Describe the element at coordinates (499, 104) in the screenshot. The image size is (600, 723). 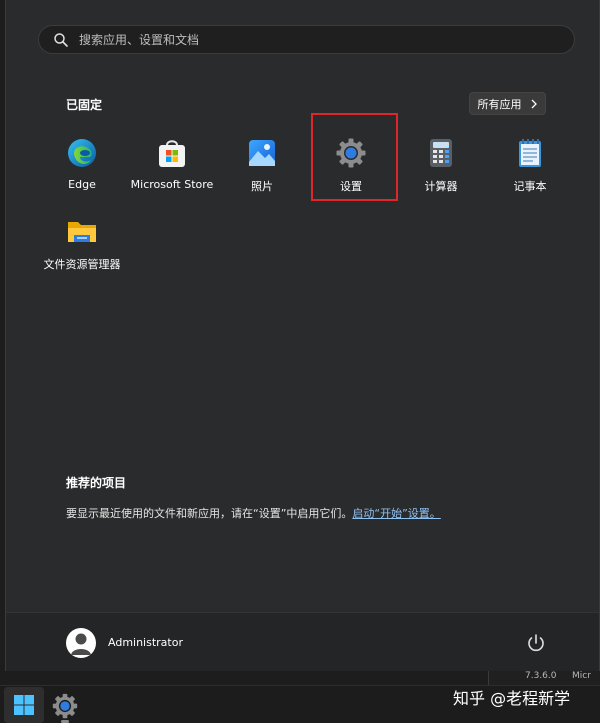
I see `all-apps-label: 所有应用` at that location.